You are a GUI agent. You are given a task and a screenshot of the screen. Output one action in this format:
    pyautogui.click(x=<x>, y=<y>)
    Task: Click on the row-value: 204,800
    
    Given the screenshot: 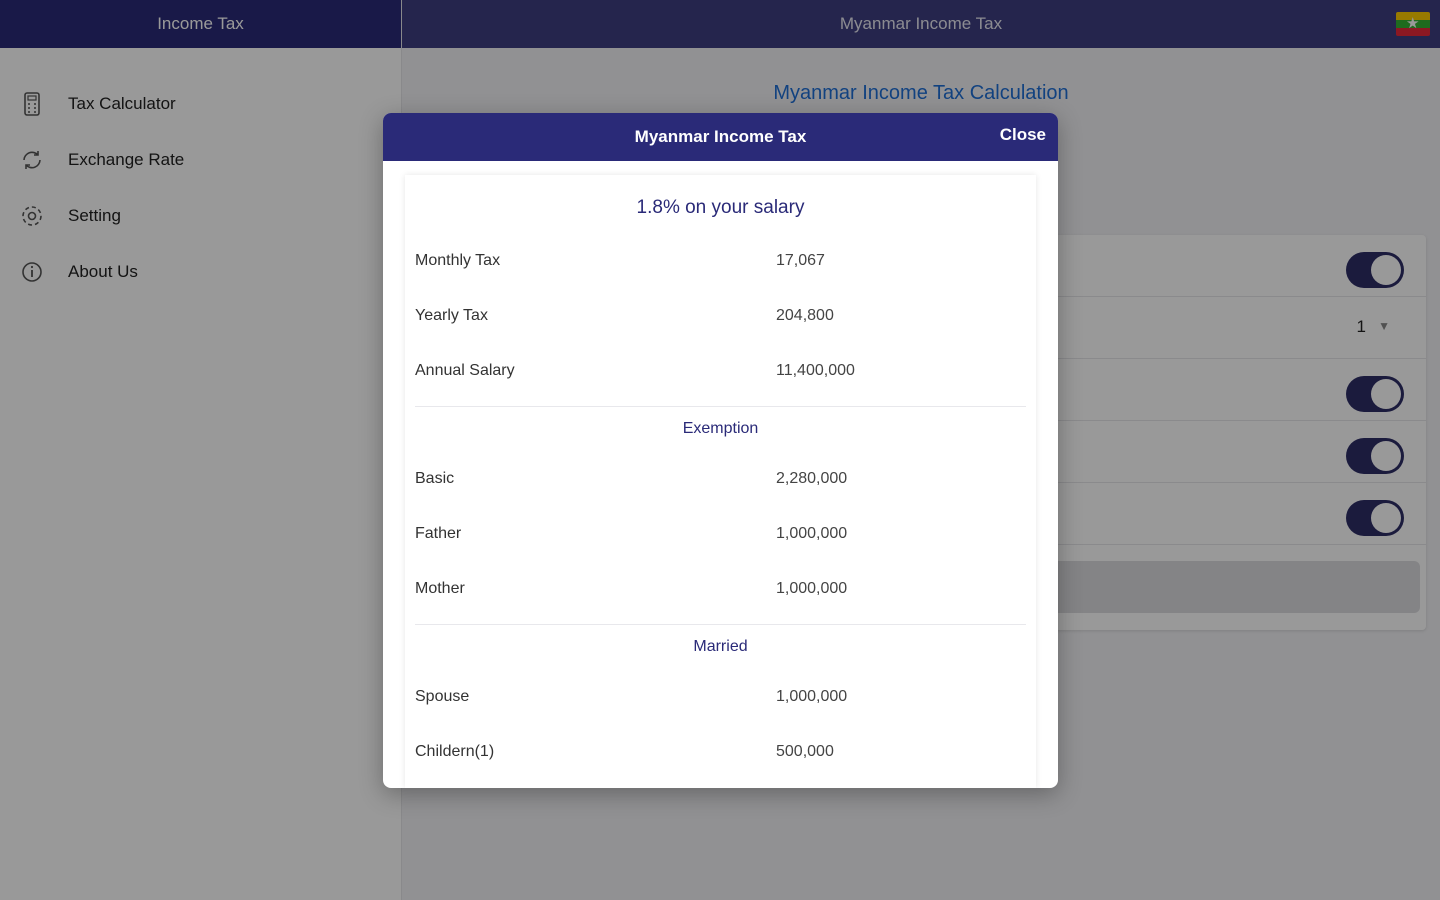 What is the action you would take?
    pyautogui.click(x=805, y=315)
    